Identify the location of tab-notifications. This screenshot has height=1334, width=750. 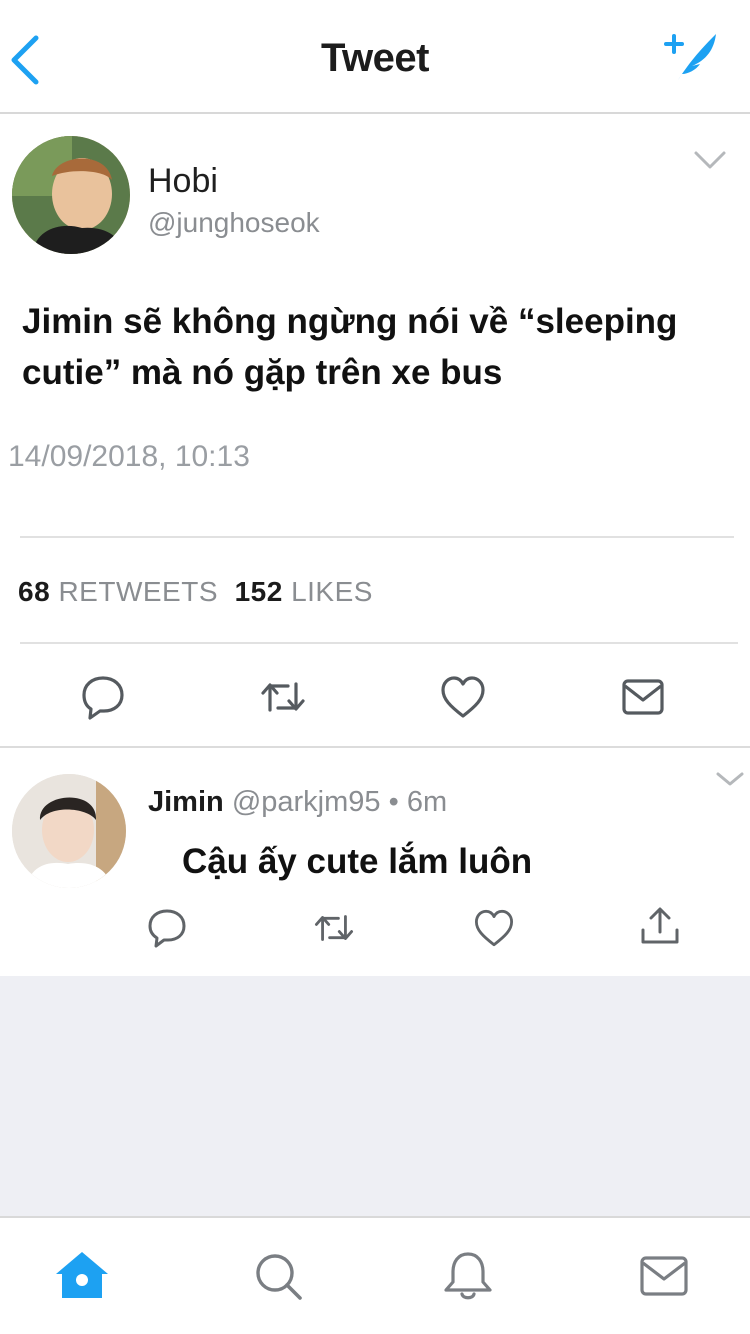
(468, 1276).